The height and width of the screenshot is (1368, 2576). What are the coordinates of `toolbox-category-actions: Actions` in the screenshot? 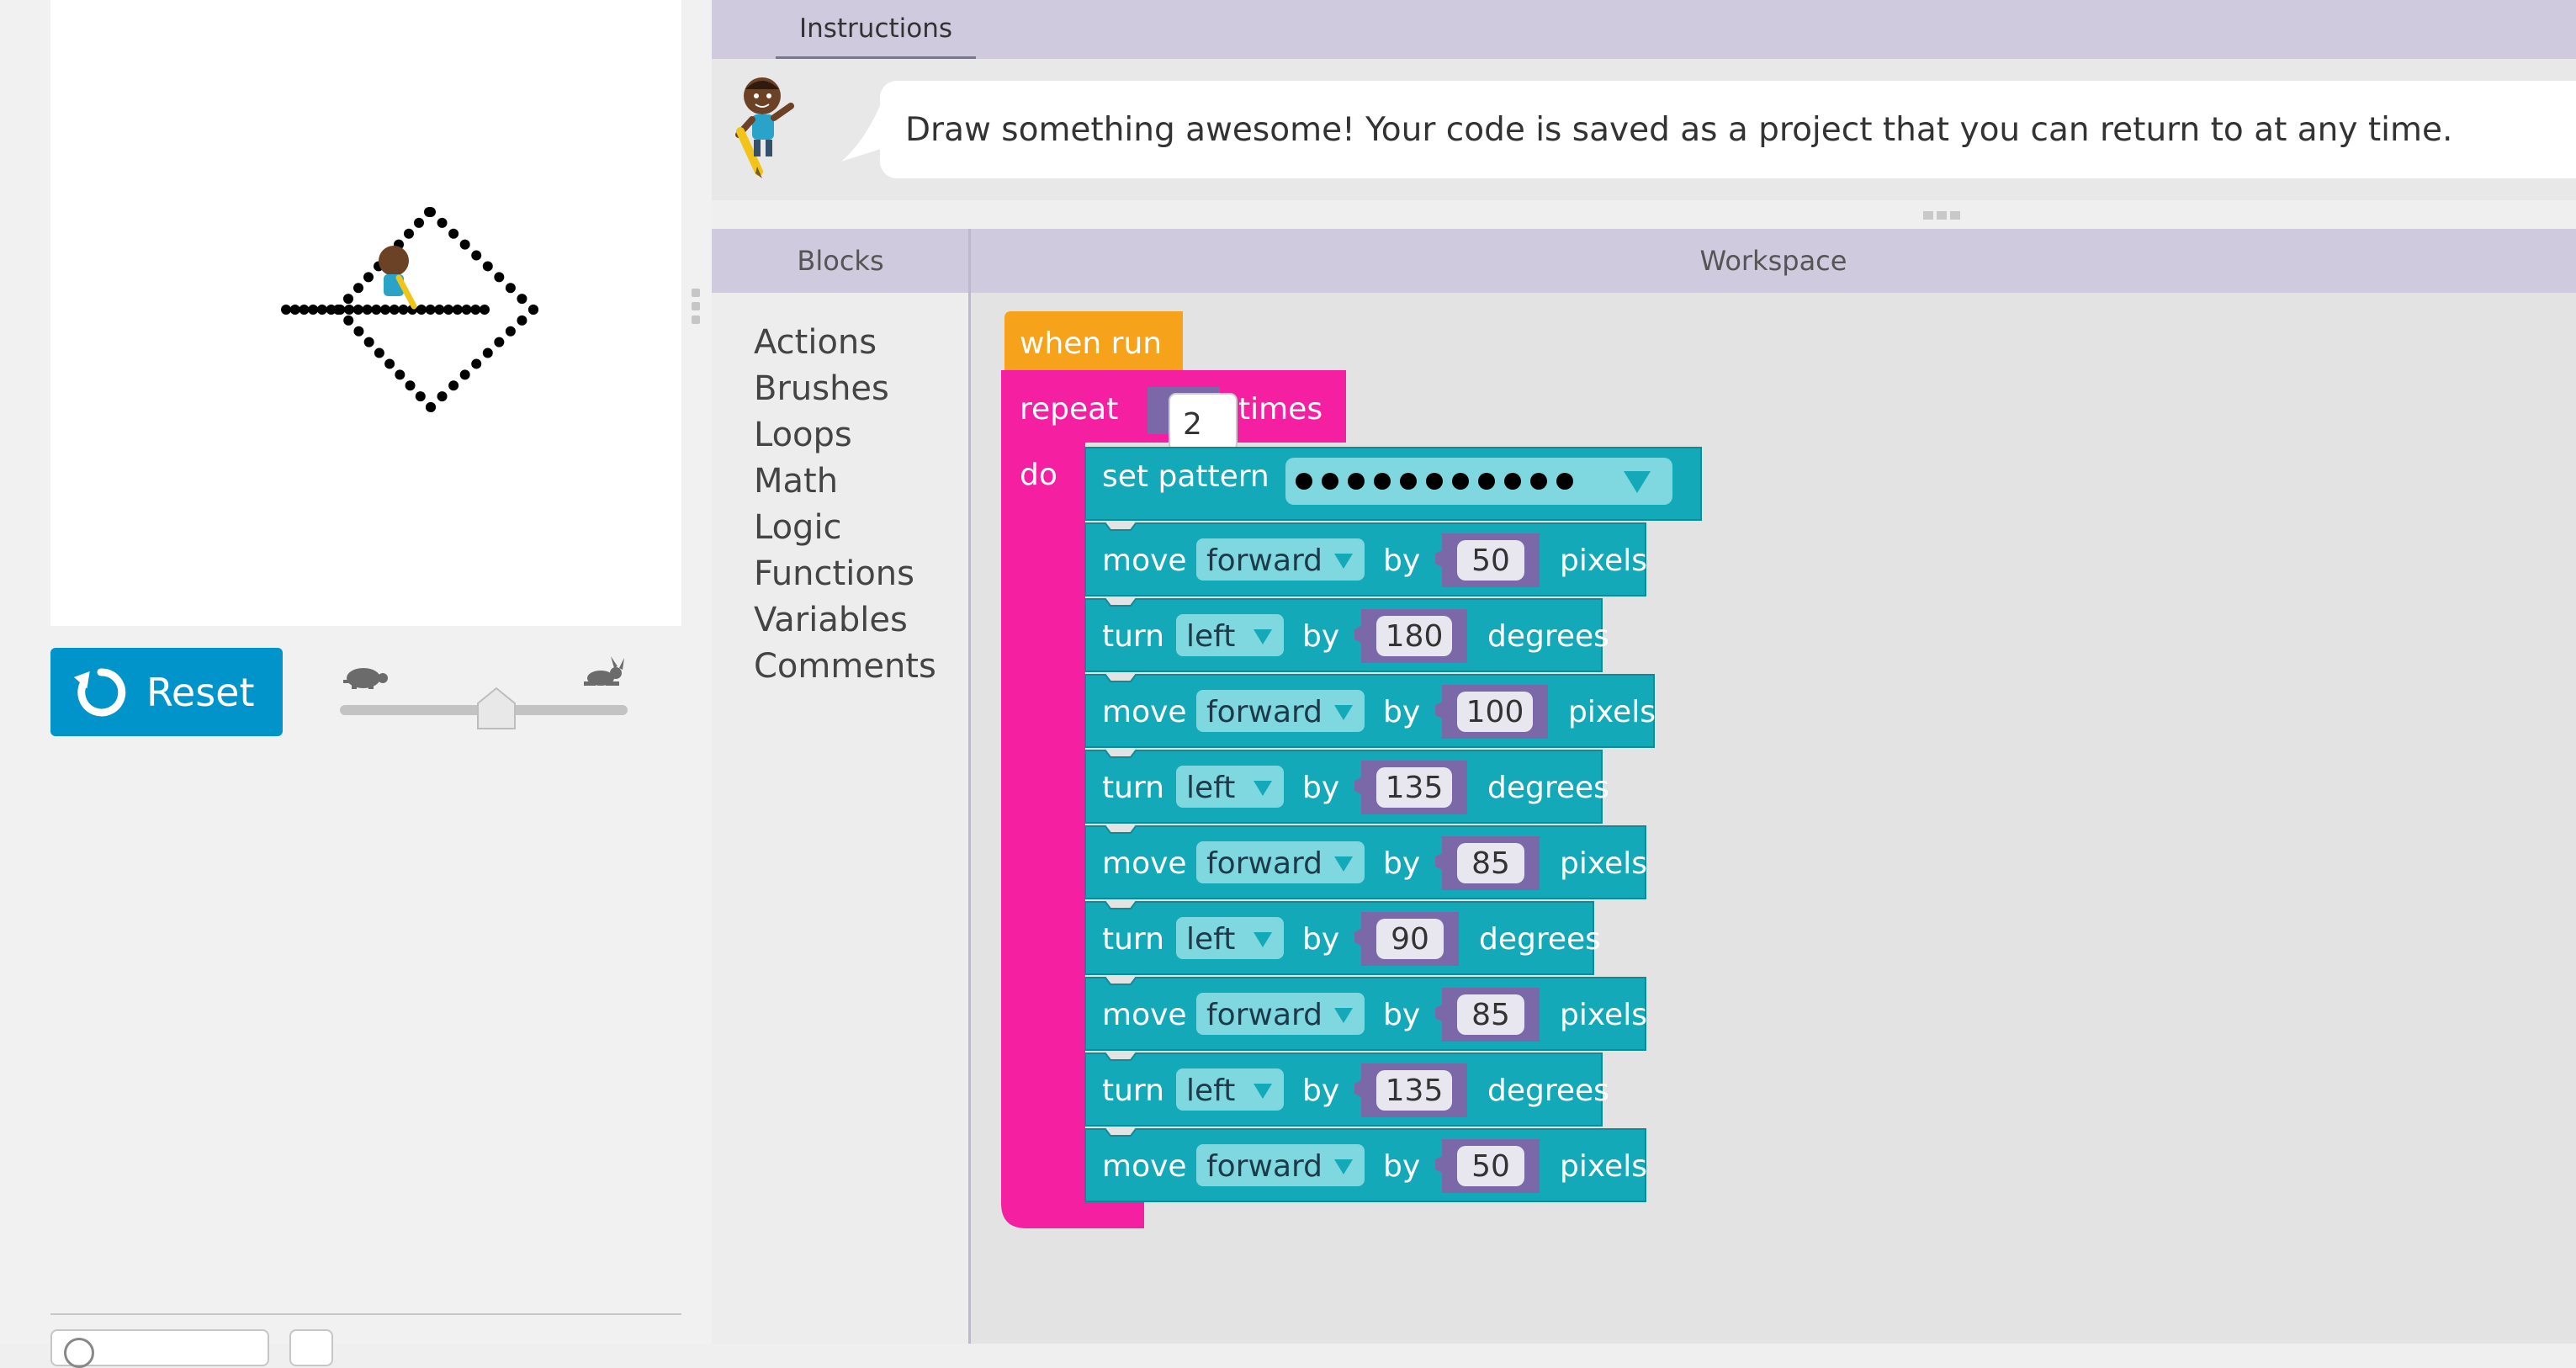 It's located at (815, 342).